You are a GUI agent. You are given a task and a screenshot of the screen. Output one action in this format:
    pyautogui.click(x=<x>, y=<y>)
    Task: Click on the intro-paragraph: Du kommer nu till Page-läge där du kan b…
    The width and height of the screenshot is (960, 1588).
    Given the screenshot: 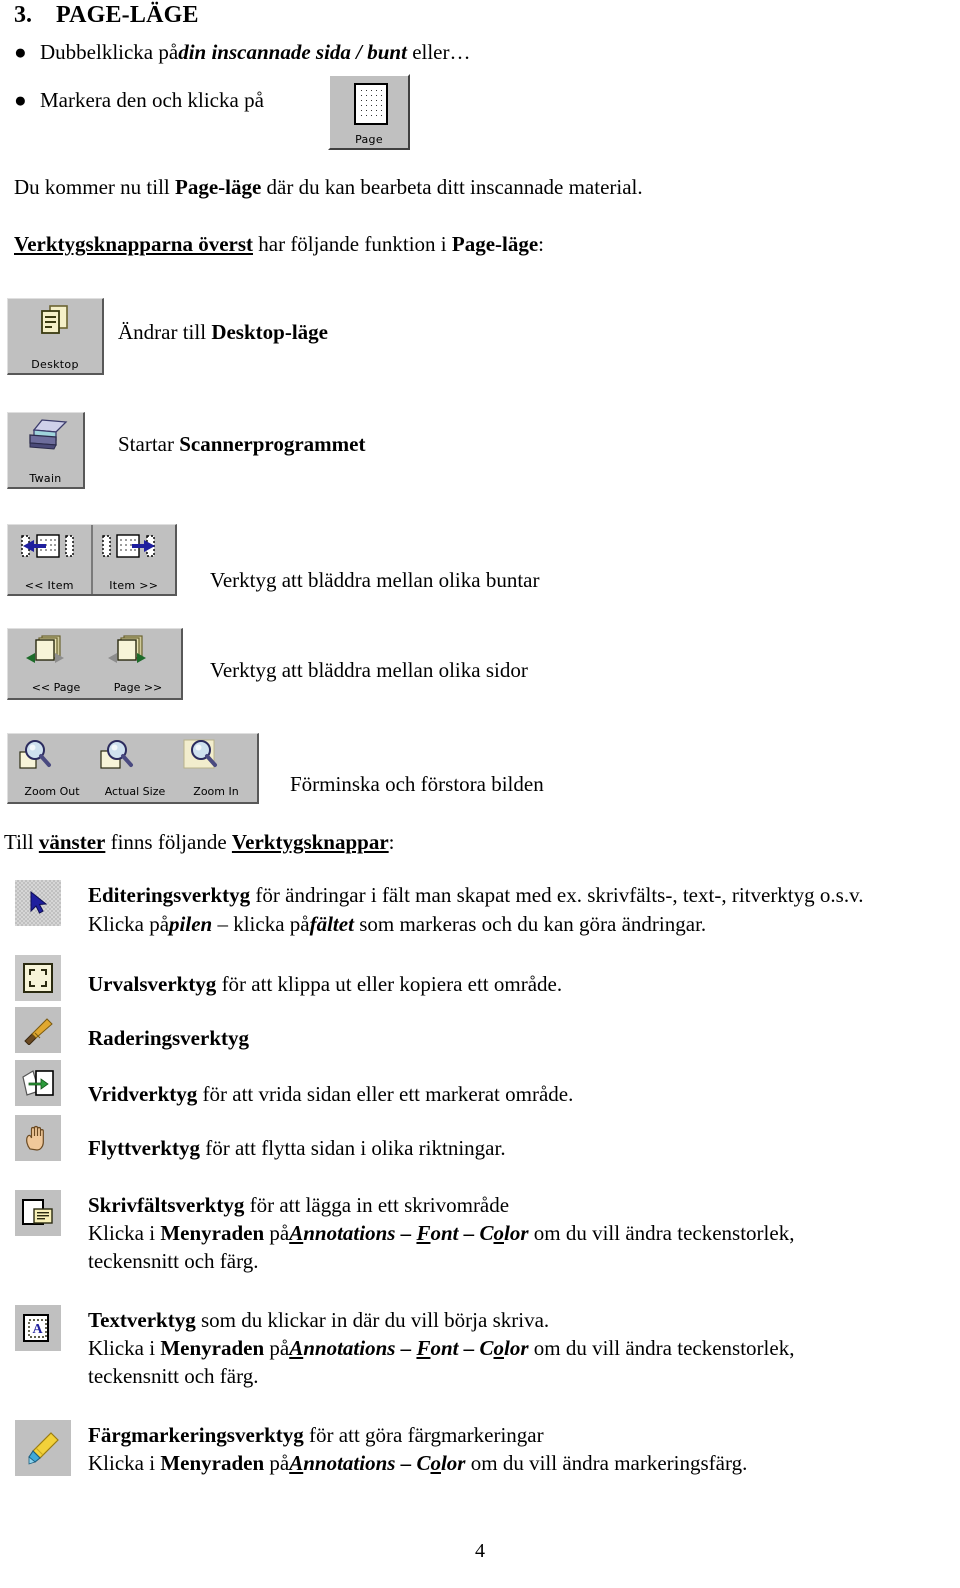 What is the action you would take?
    pyautogui.click(x=328, y=187)
    